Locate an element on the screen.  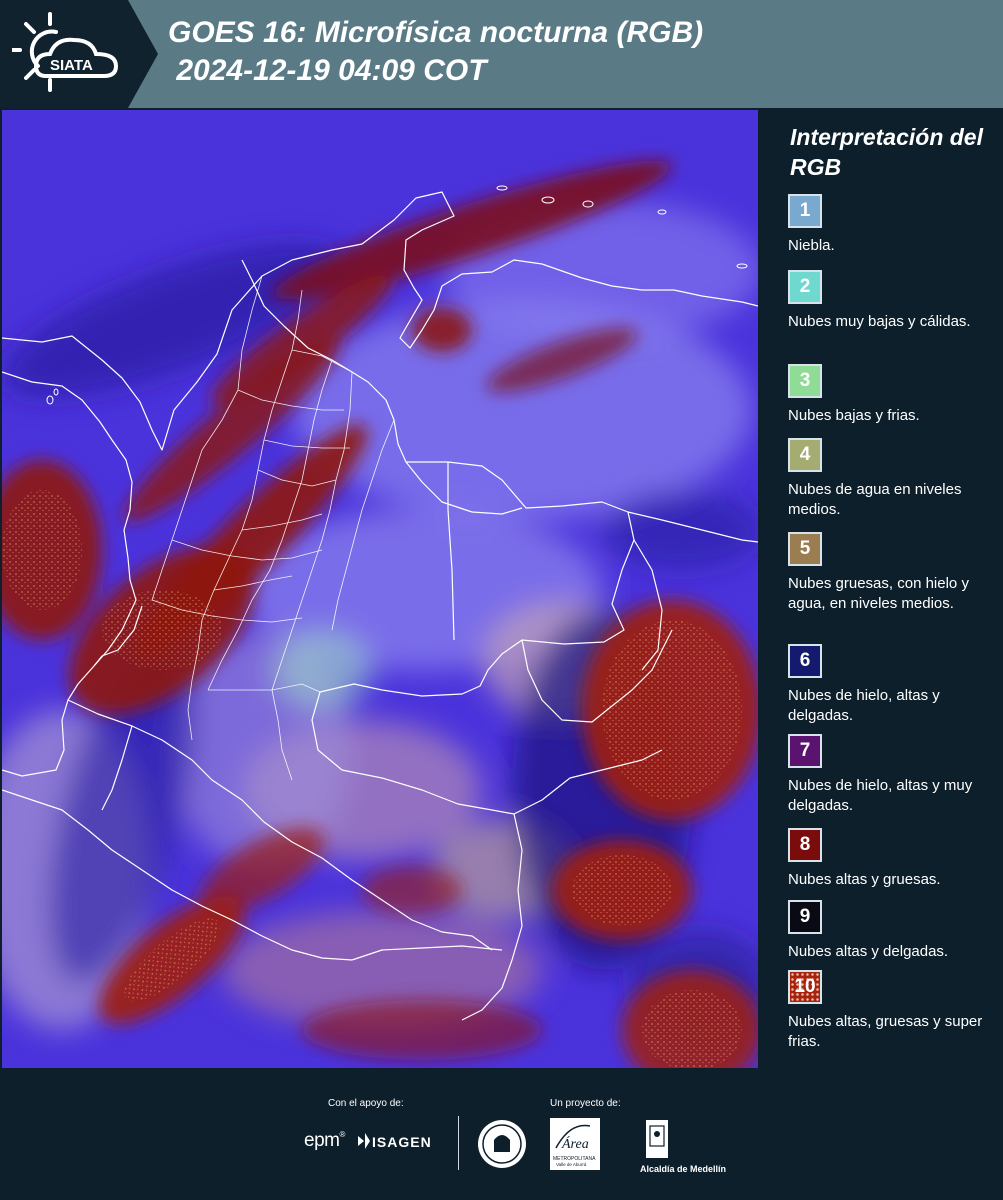
legend-description: Nubes de hielo, altas y muy delgadas. is located at coordinates (880, 795).